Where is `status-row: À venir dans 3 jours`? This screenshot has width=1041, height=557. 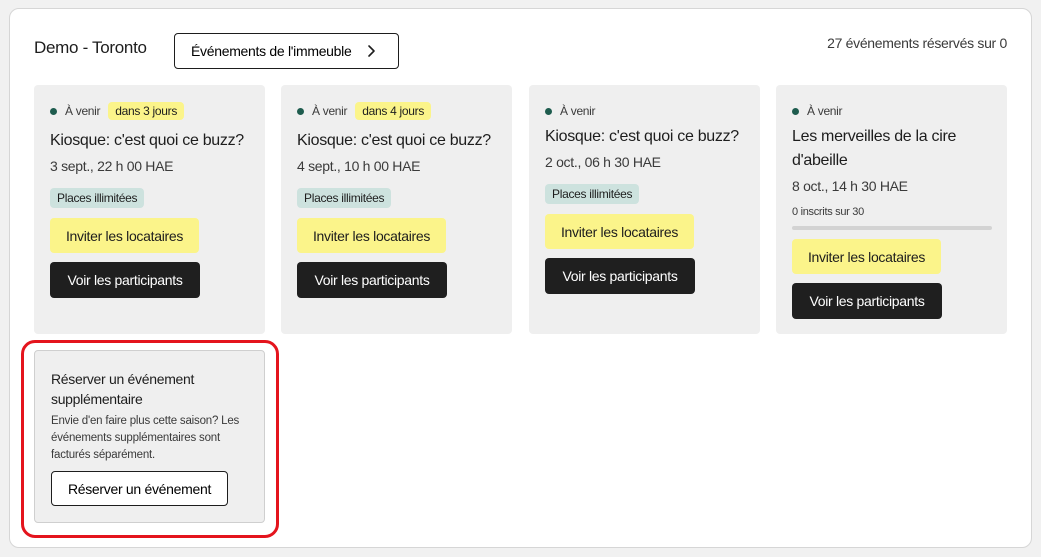
status-row: À venir dans 3 jours is located at coordinates (117, 111).